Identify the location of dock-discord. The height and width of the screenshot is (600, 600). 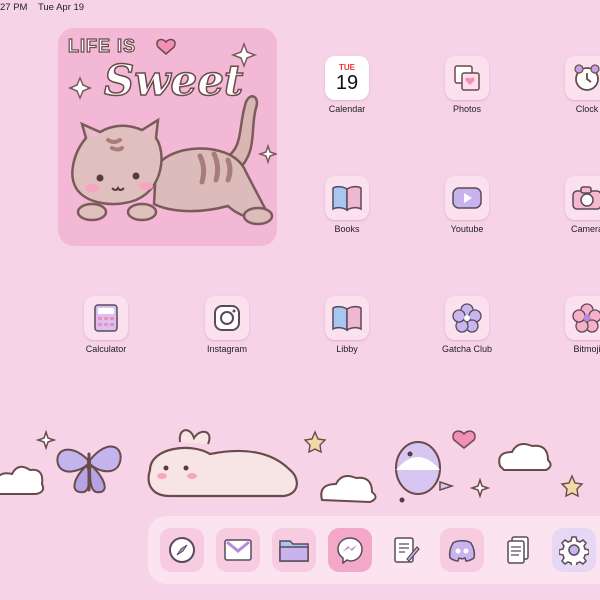
(462, 550).